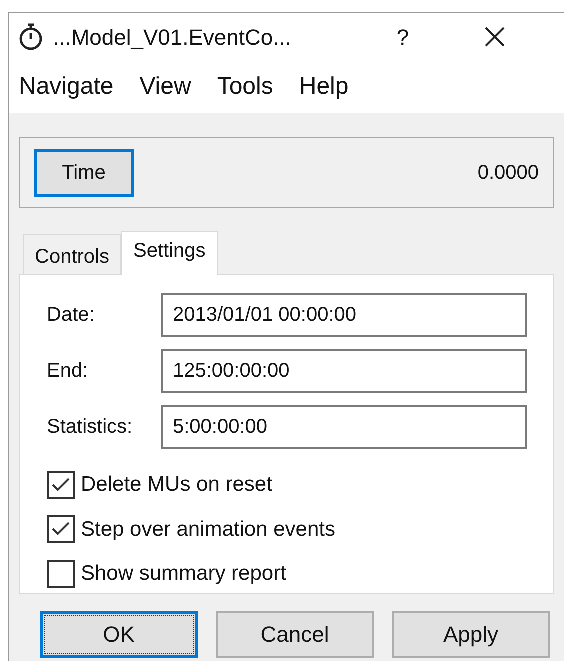  I want to click on menu-item: Tools, so click(245, 87).